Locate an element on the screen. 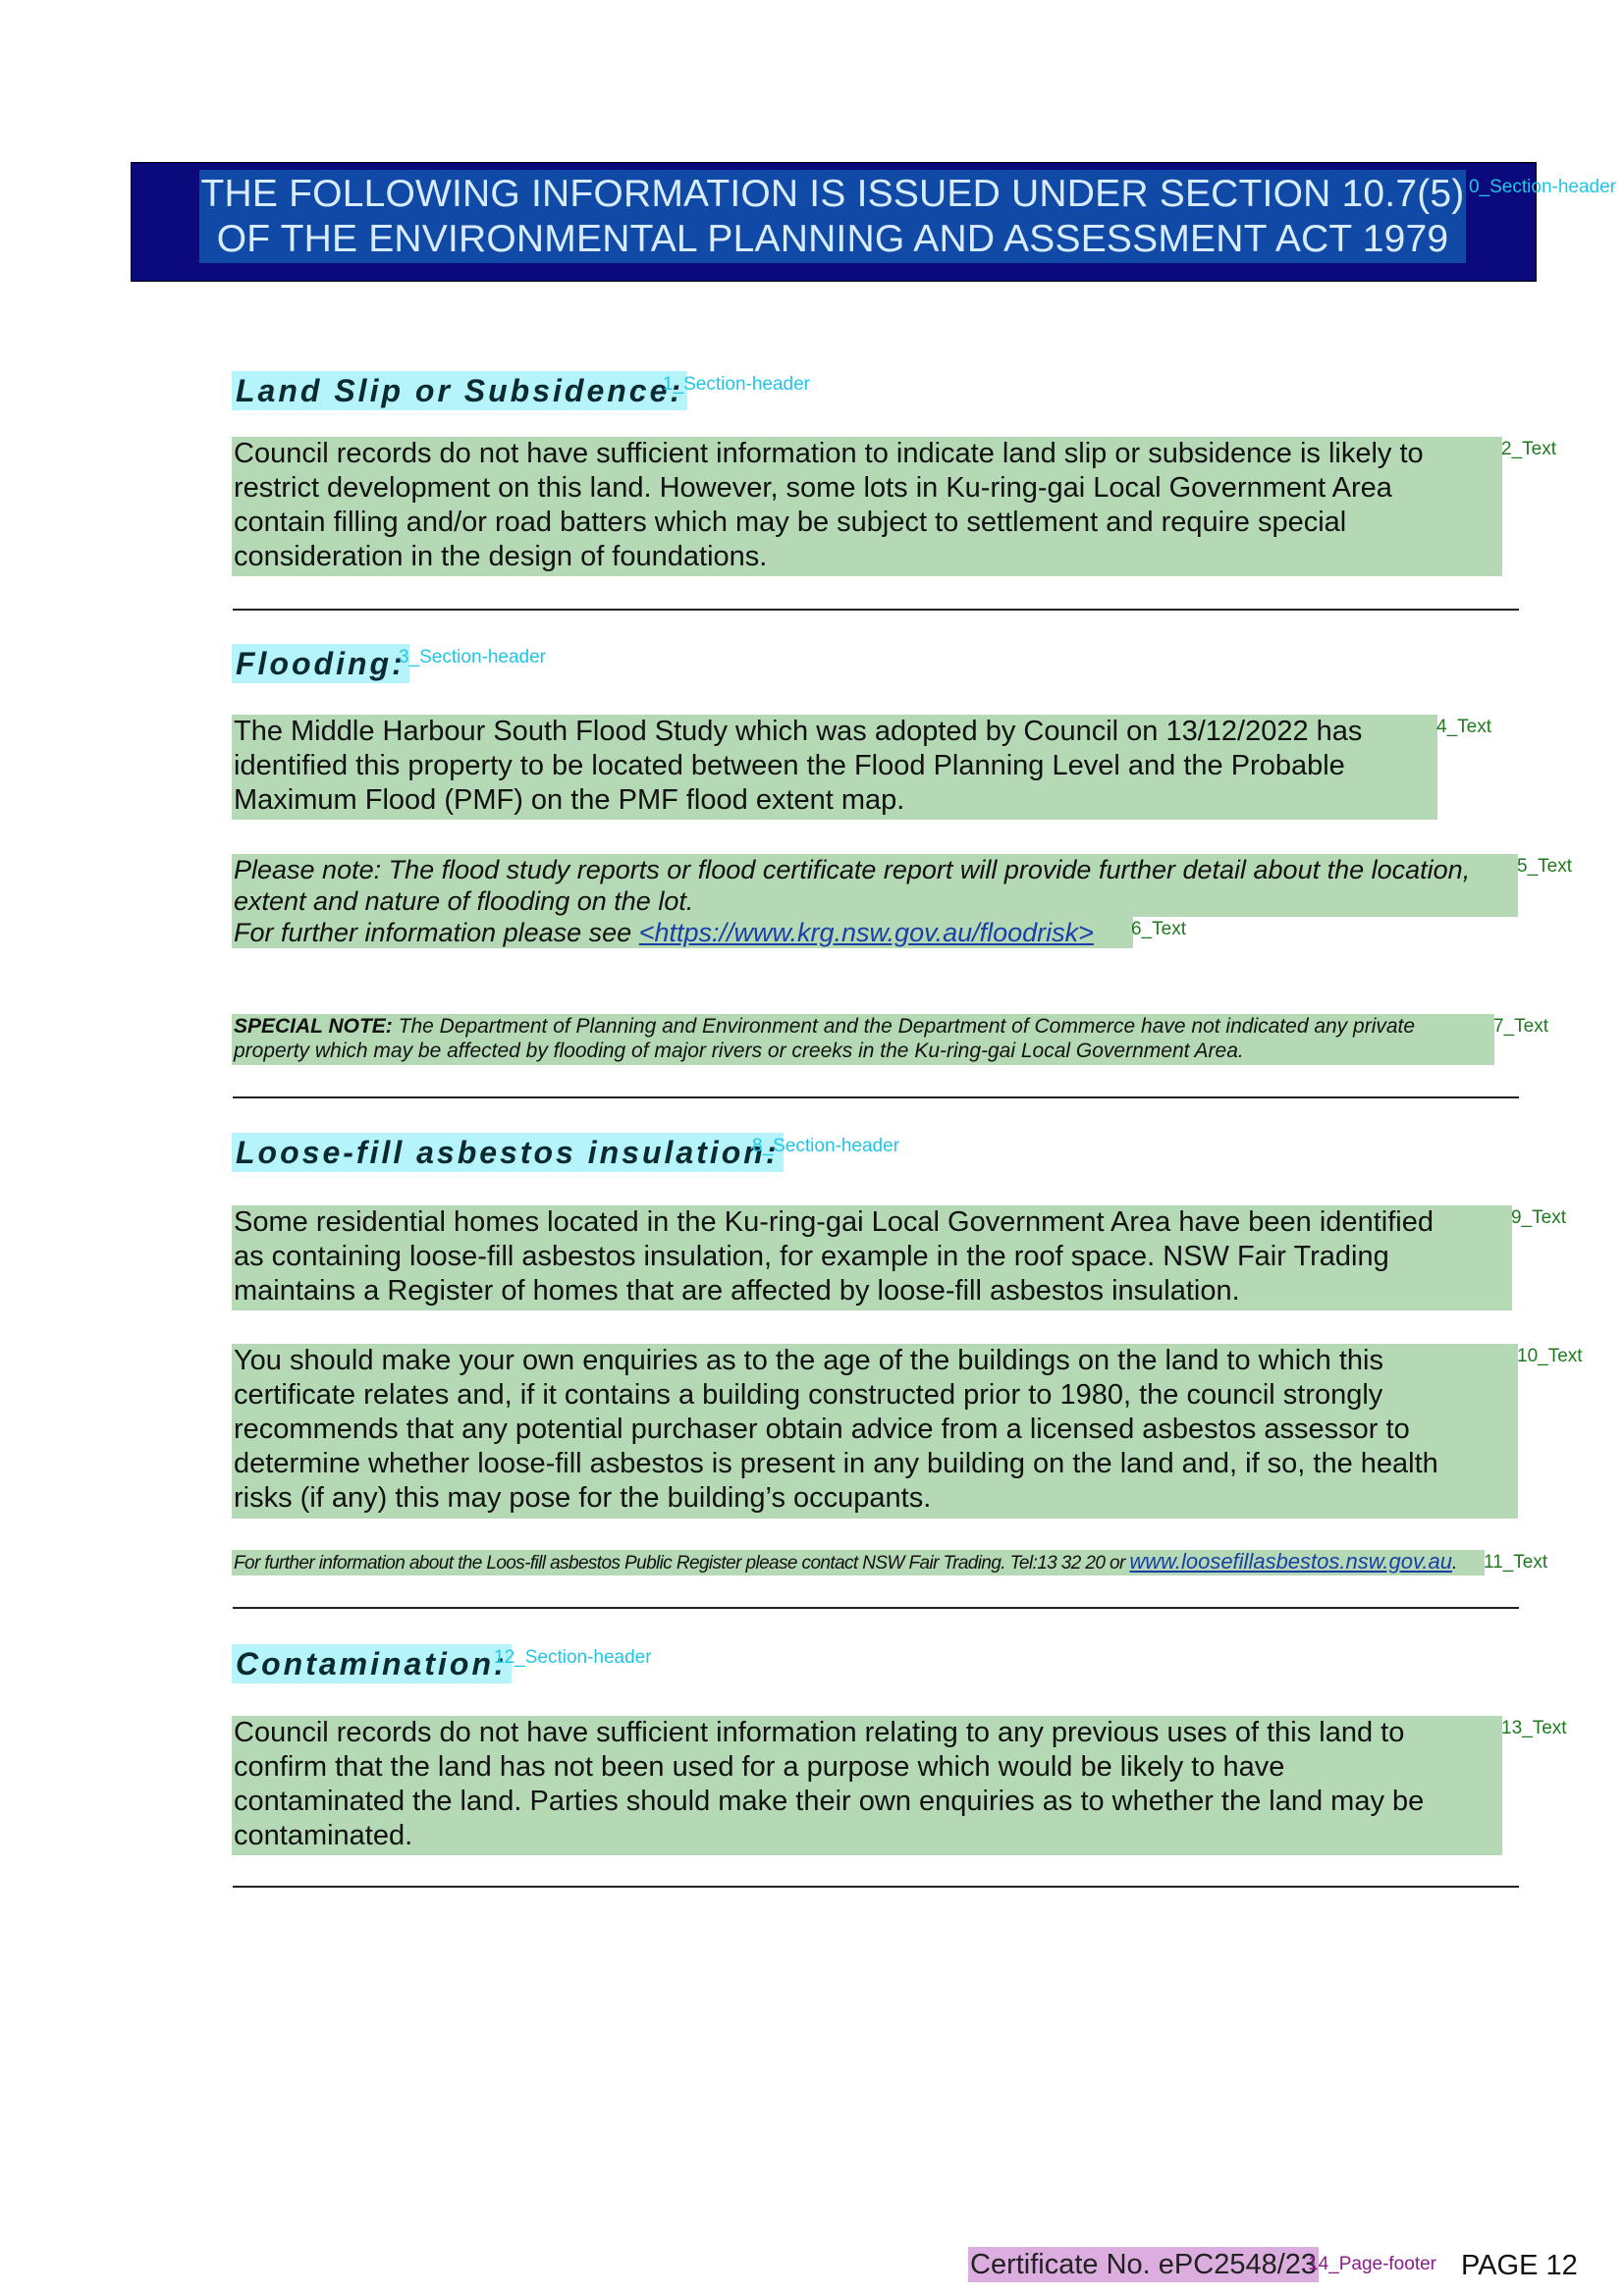  contamination-text-tag: 13_Text is located at coordinates (1534, 1728).